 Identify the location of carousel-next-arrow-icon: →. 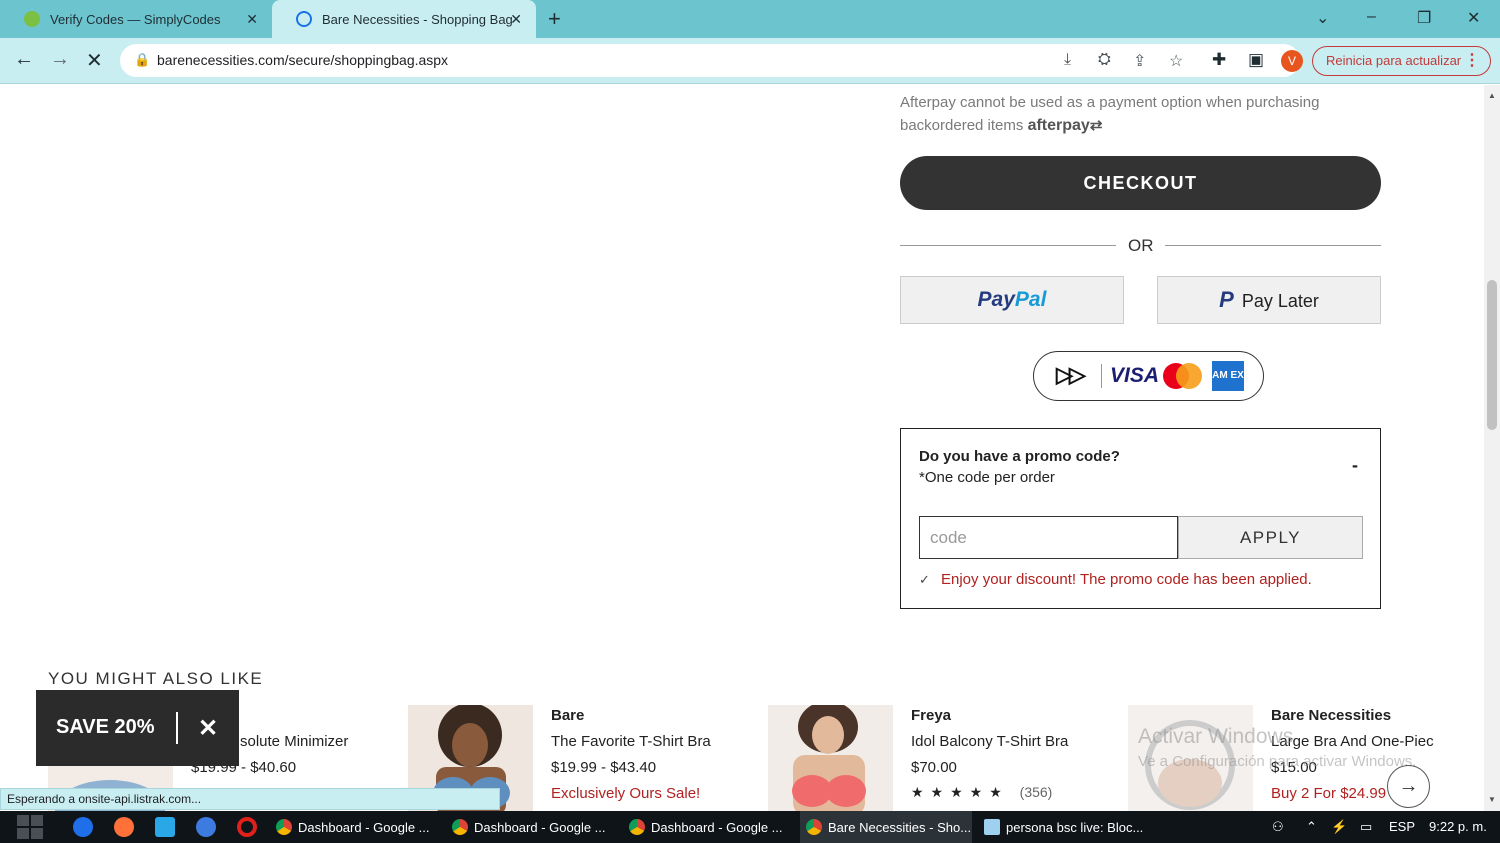
(1408, 786).